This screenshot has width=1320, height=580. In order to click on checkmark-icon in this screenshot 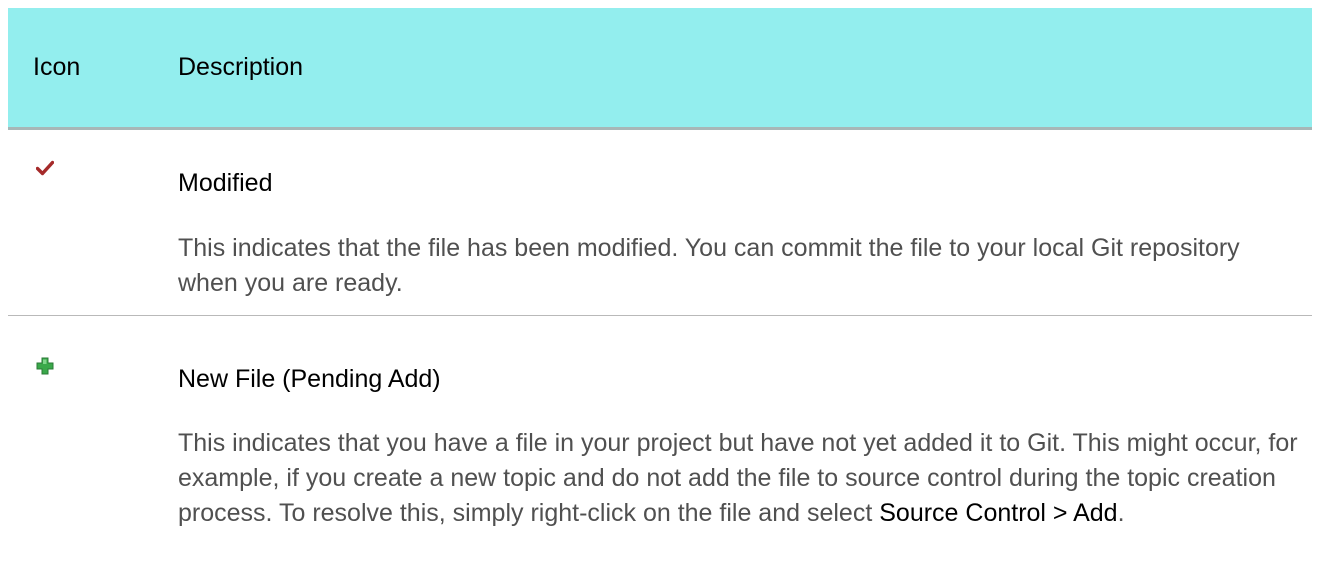, I will do `click(107, 168)`.